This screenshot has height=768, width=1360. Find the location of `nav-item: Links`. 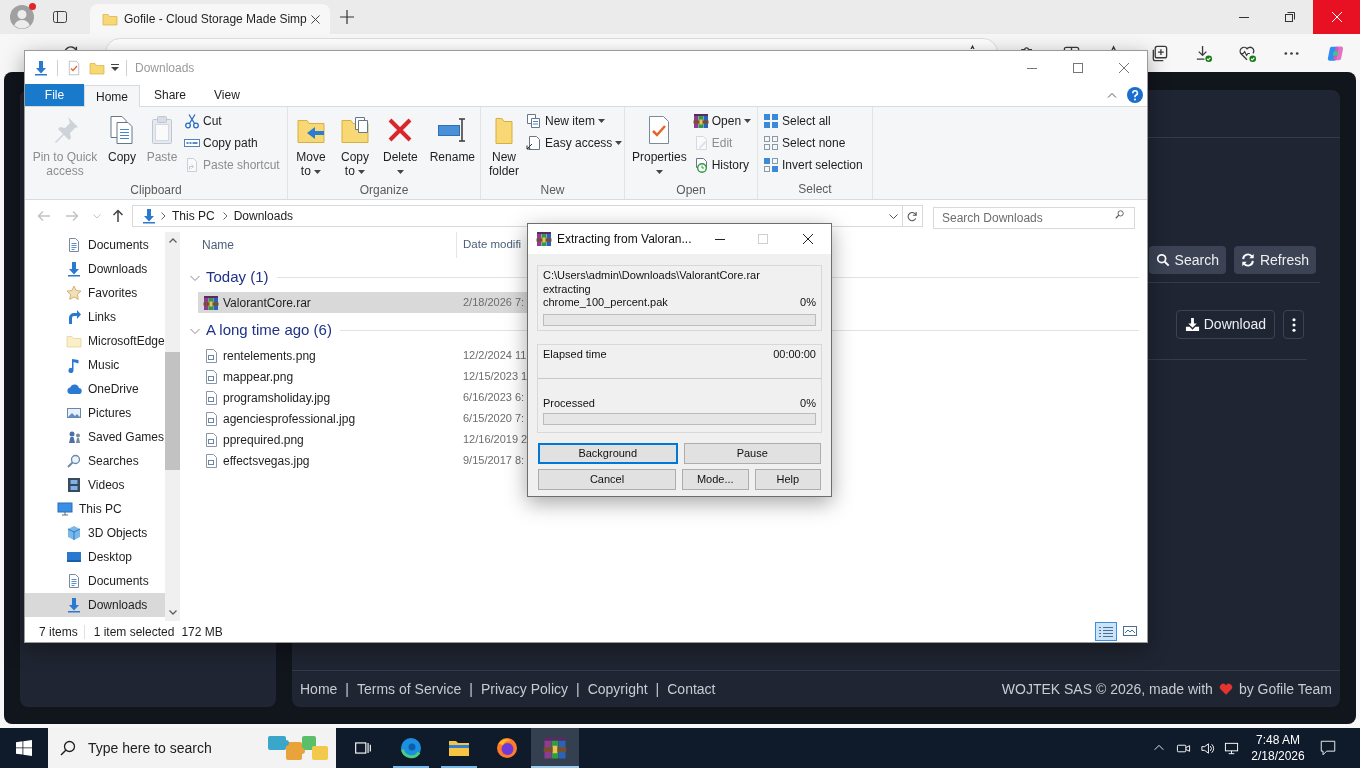

nav-item: Links is located at coordinates (95, 317).